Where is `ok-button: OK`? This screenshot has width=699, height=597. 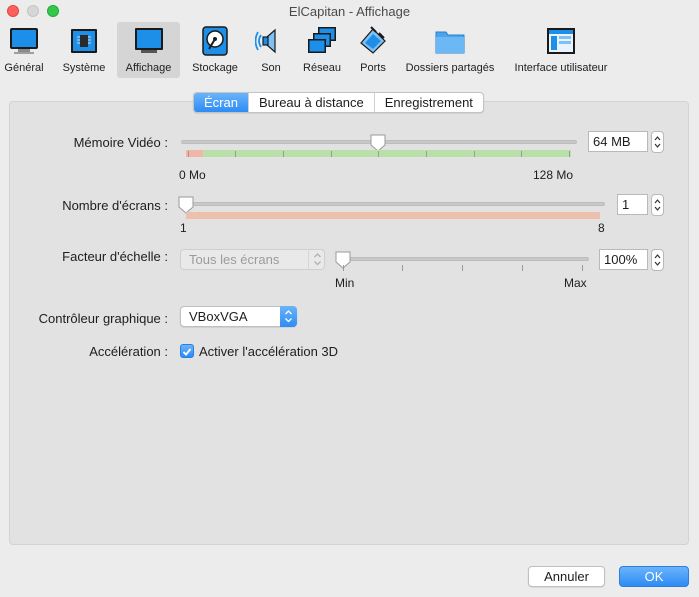 ok-button: OK is located at coordinates (654, 576).